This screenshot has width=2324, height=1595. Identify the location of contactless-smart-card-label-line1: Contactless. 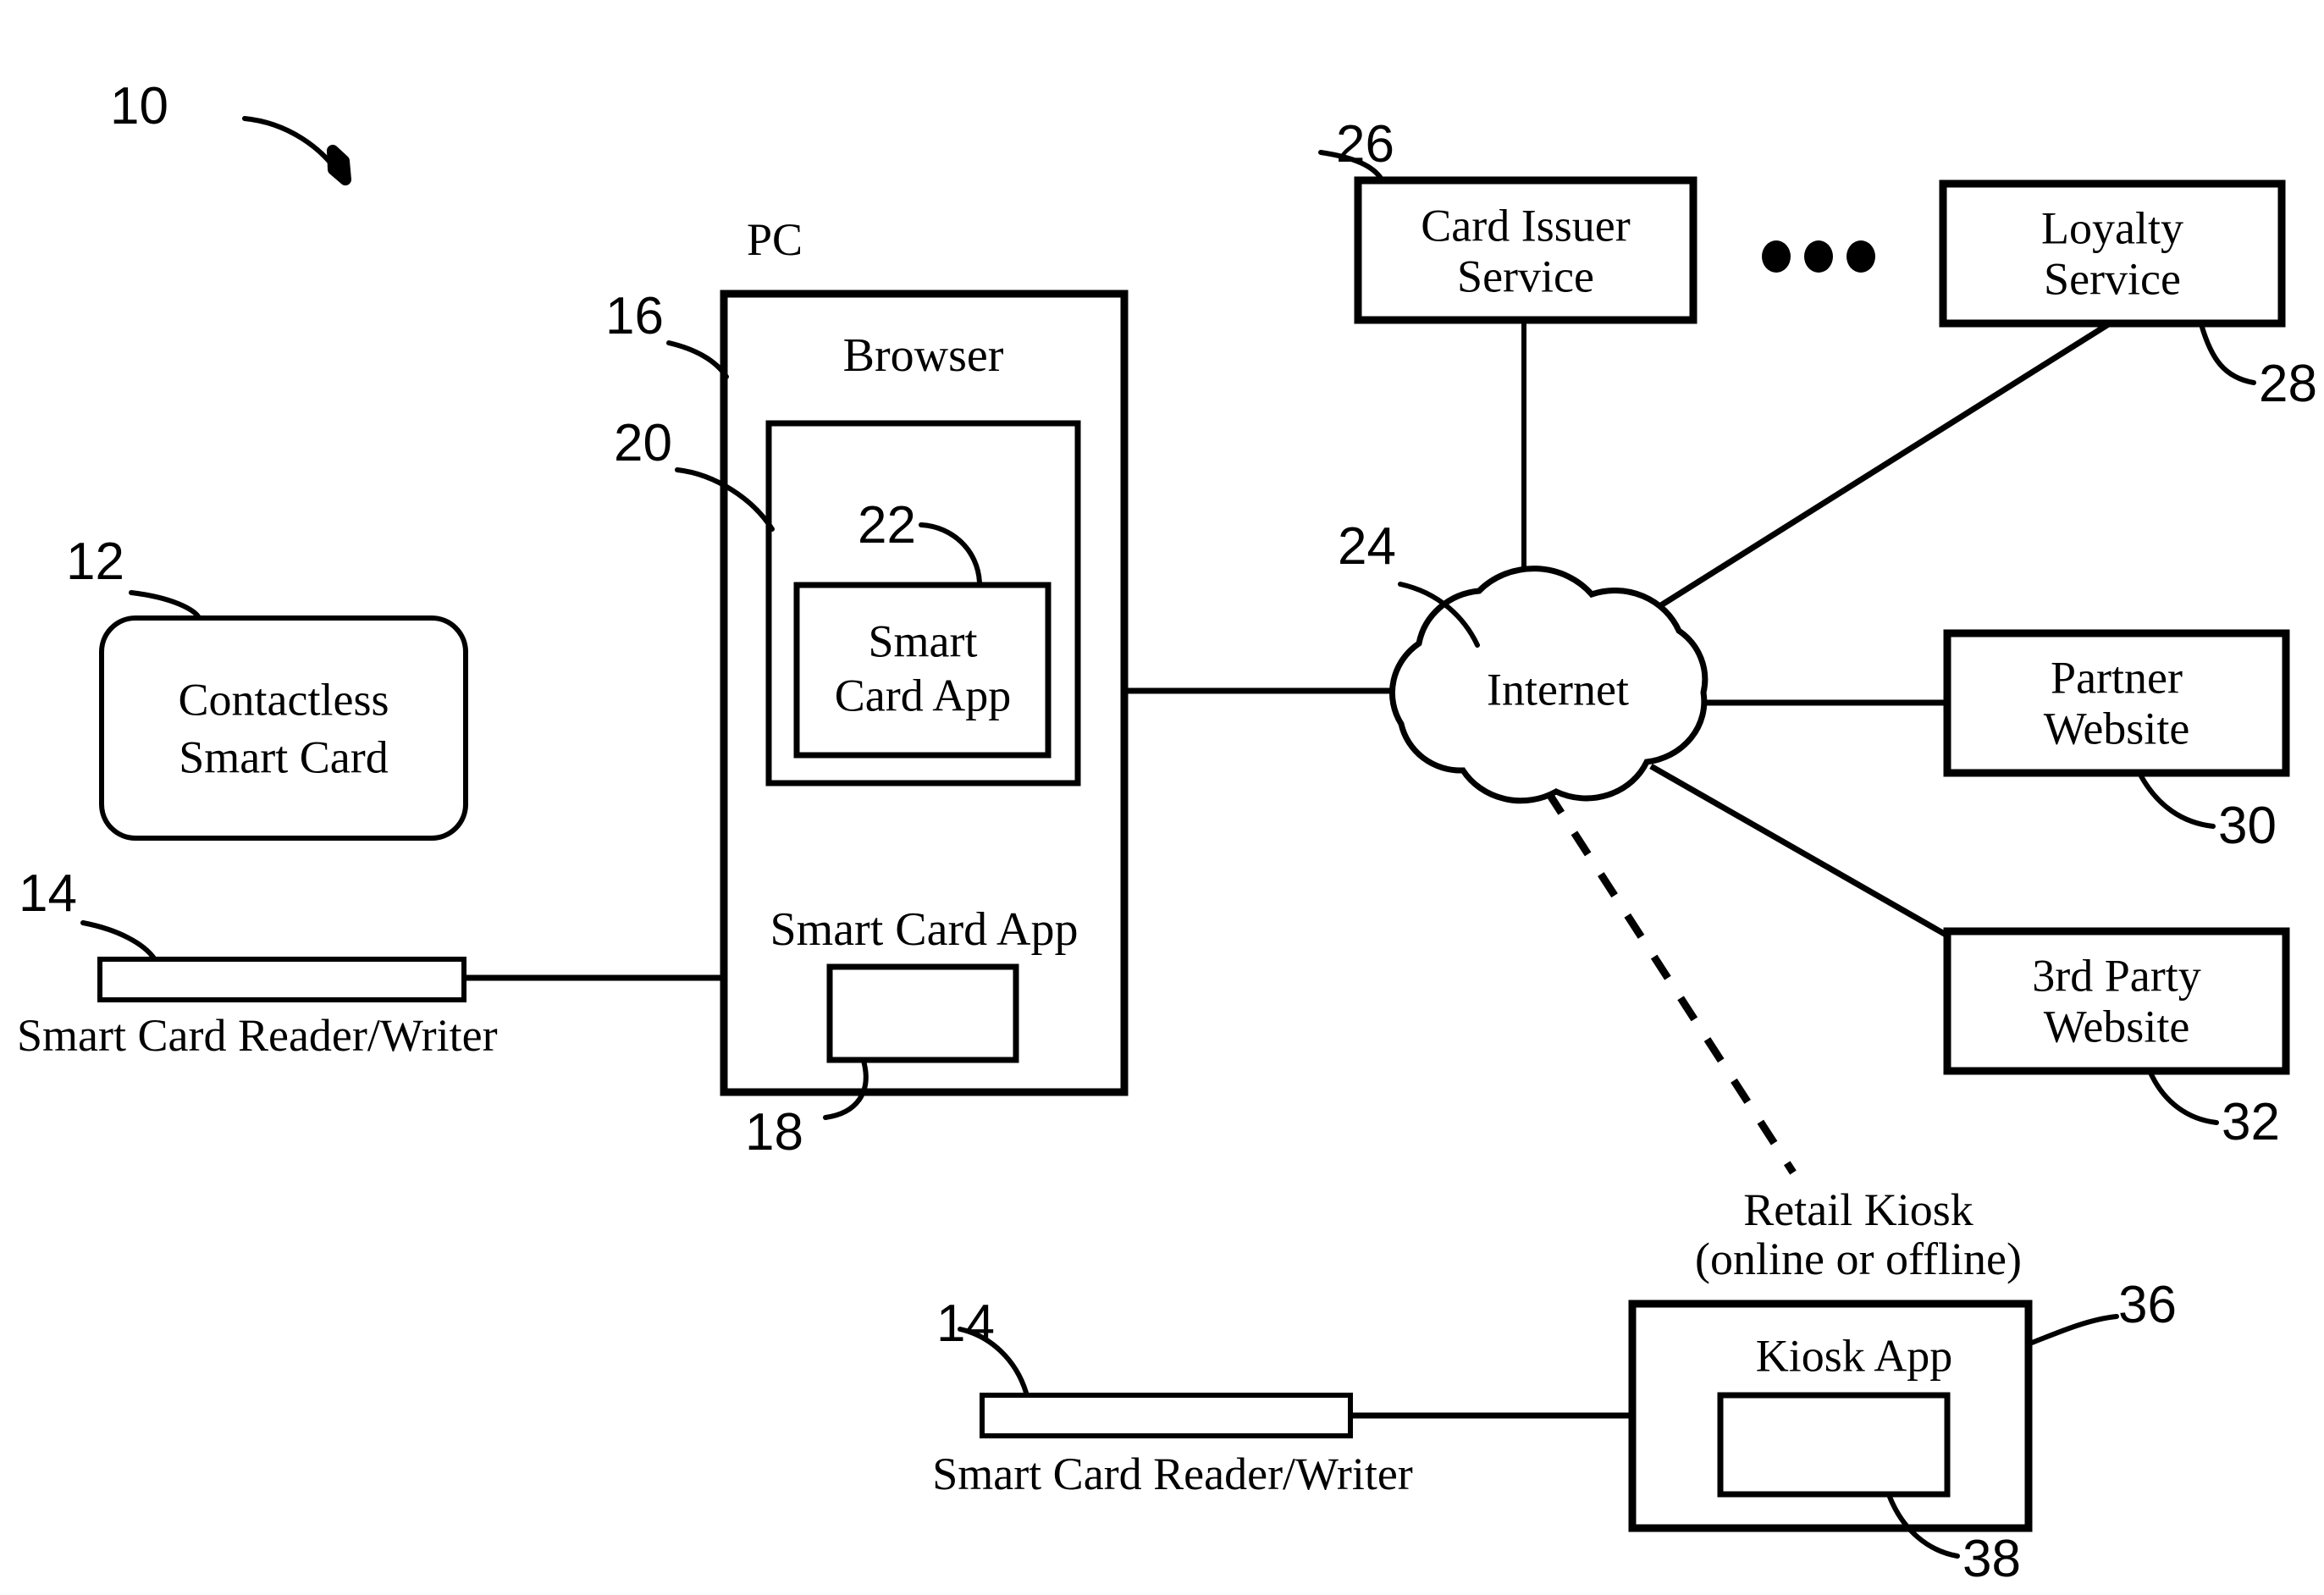
(284, 699).